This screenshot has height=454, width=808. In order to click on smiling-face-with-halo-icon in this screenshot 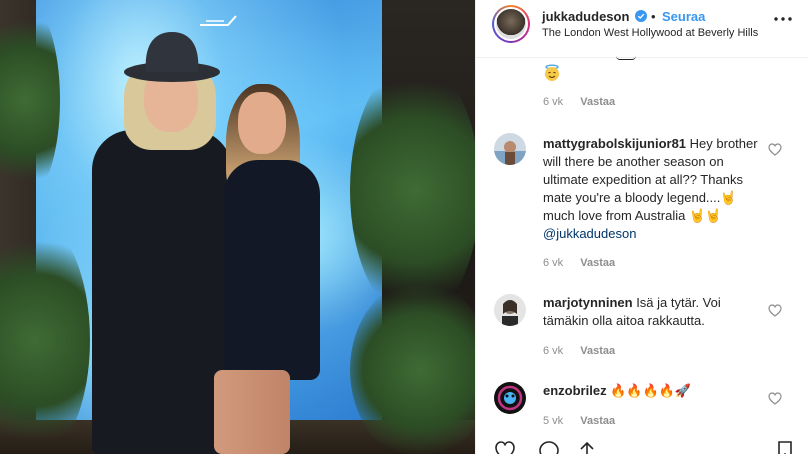, I will do `click(552, 72)`.